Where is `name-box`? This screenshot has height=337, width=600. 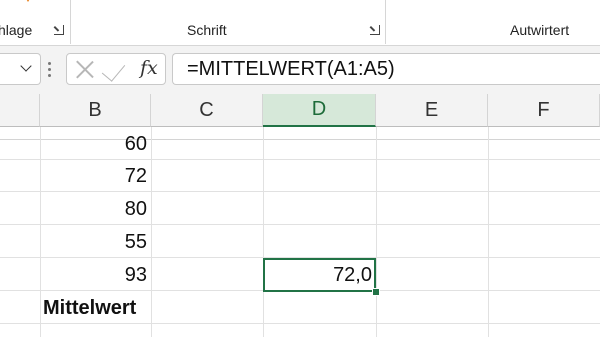
name-box is located at coordinates (20, 69).